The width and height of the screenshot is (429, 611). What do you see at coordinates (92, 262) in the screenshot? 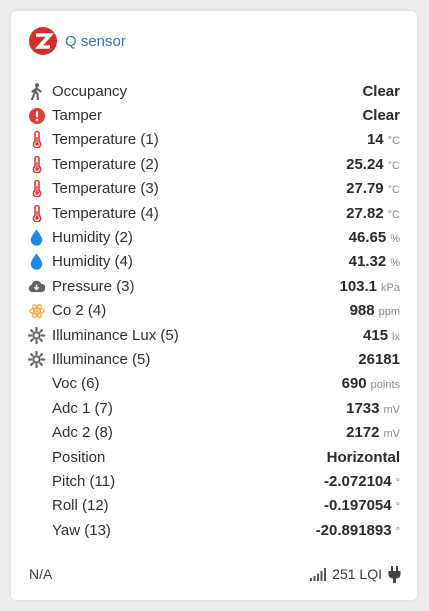
I see `expose-label: Humidity (4)` at bounding box center [92, 262].